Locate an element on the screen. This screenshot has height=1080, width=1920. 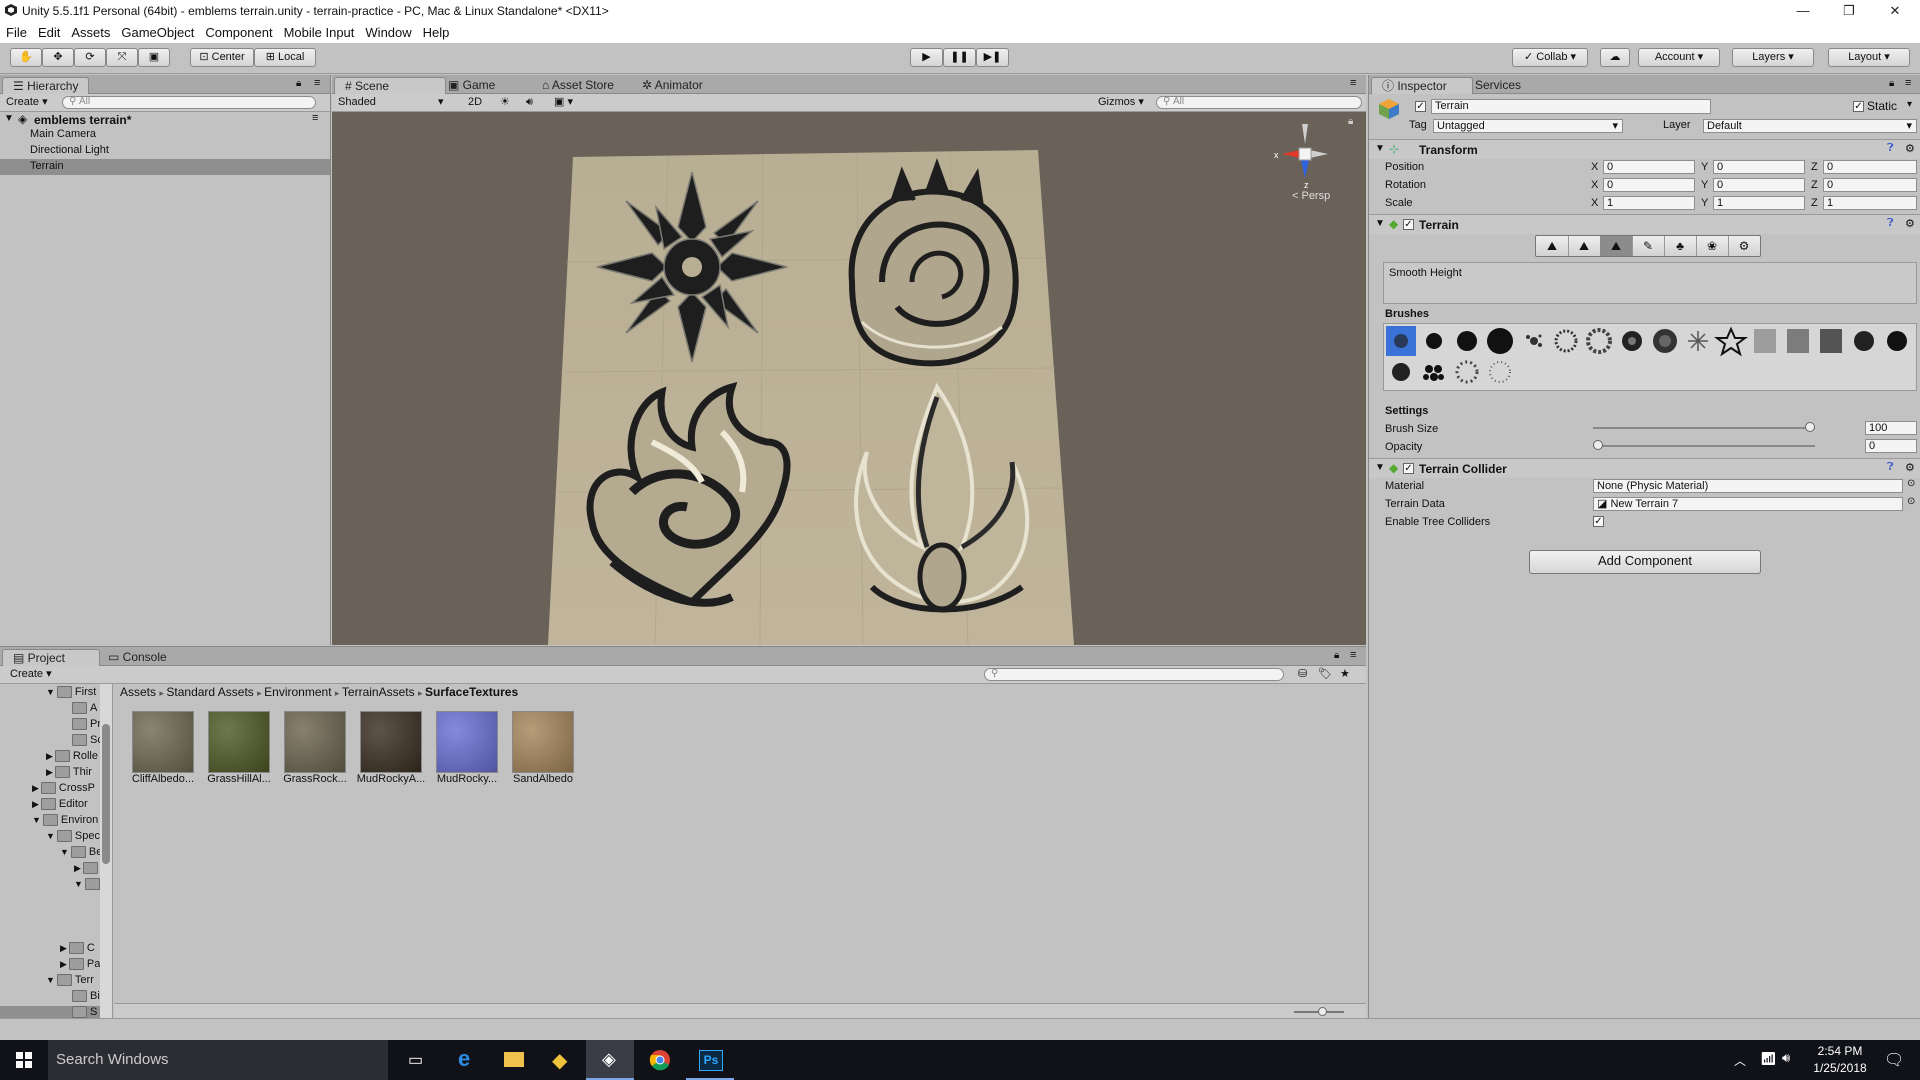
tree-folder: ▶ Thir is located at coordinates (69, 774).